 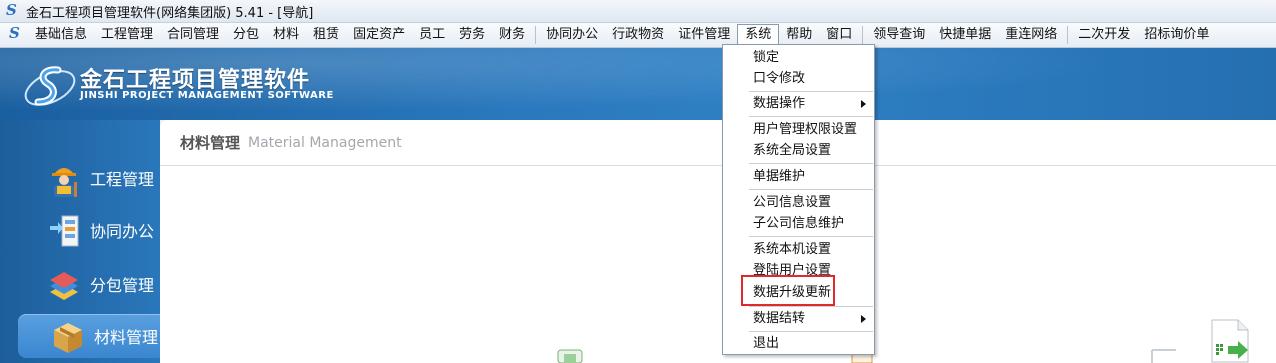 What do you see at coordinates (1104, 35) in the screenshot?
I see `menu-secondary-dev: 二次开发` at bounding box center [1104, 35].